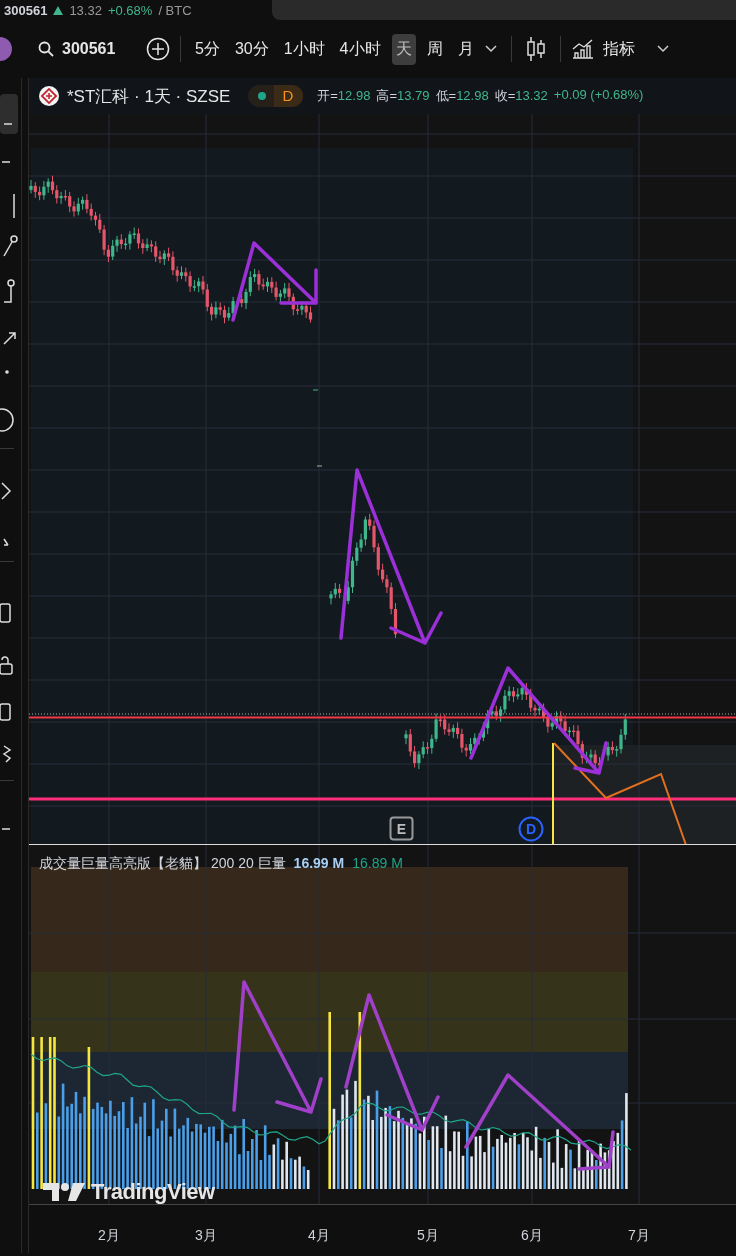  I want to click on interval-tab: 4小时, so click(360, 49).